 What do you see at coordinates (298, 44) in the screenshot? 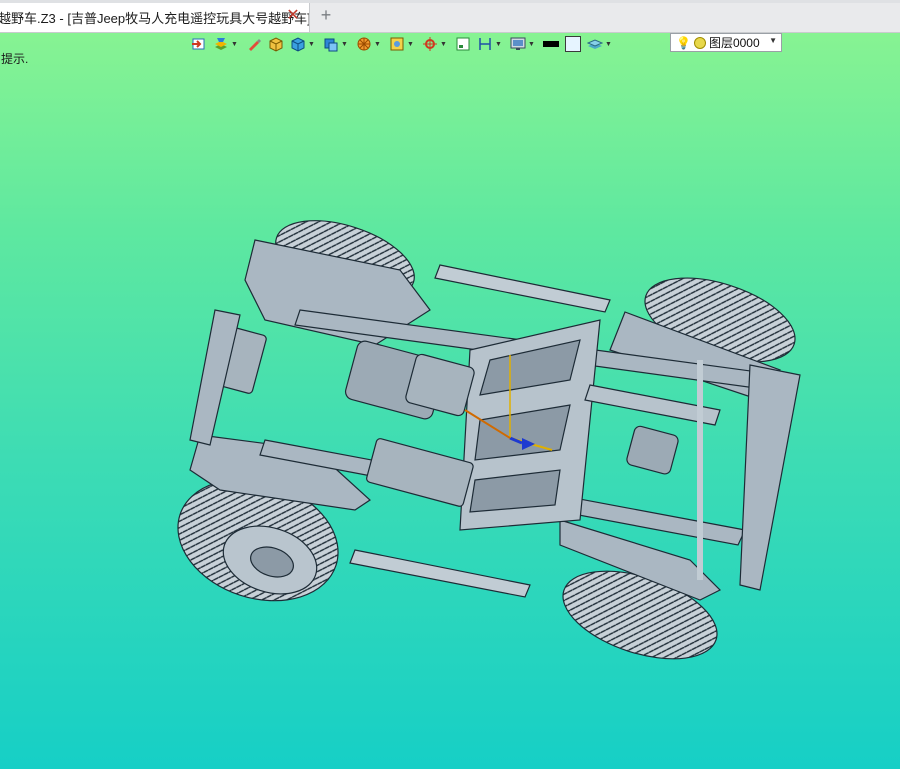
I see `cube-icon` at bounding box center [298, 44].